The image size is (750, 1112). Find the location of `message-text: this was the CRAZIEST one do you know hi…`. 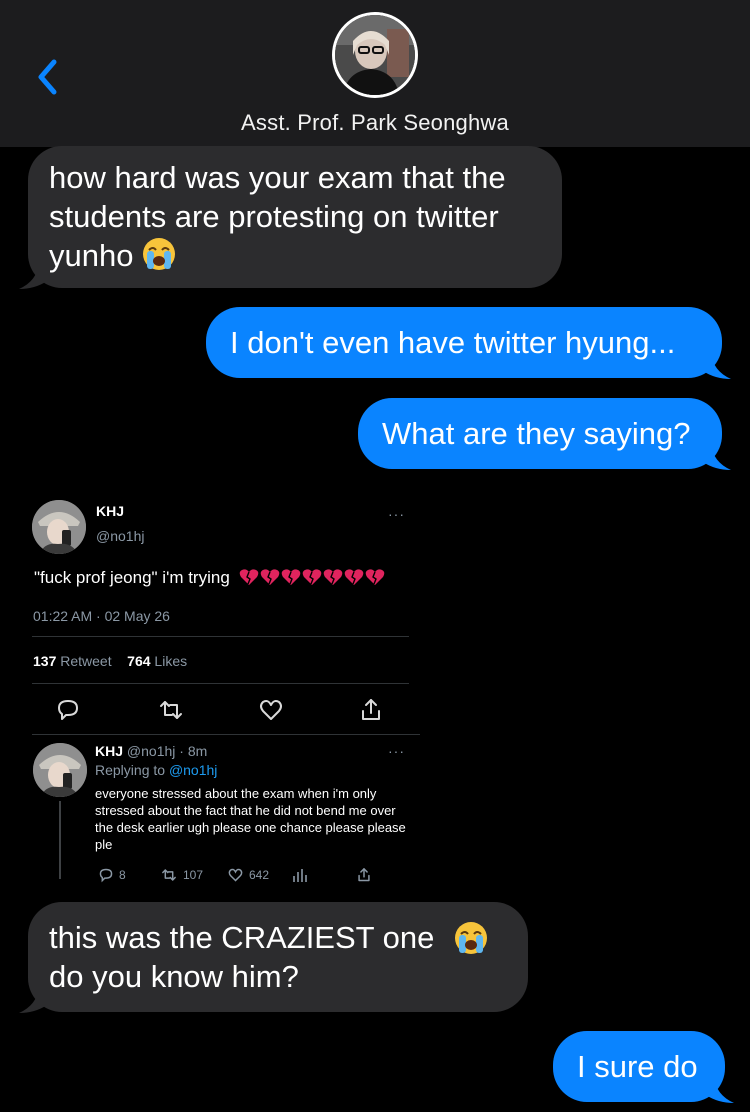

message-text: this was the CRAZIEST one do you know hi… is located at coordinates (242, 957).